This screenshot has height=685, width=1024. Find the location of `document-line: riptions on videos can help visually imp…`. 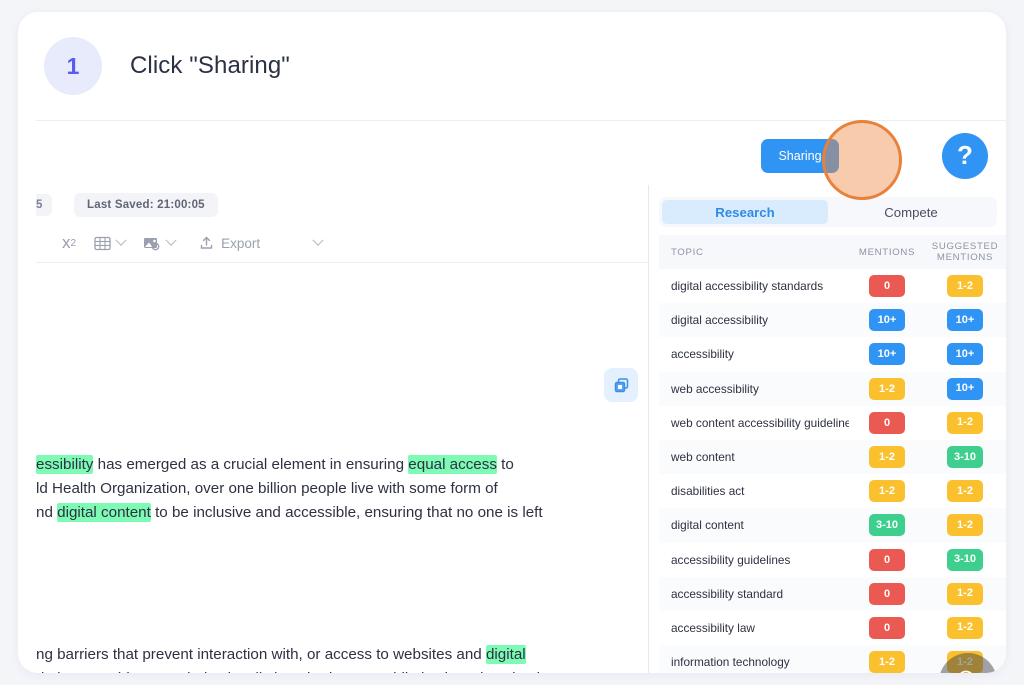

document-line: riptions on videos can help visually imp… is located at coordinates (336, 670).